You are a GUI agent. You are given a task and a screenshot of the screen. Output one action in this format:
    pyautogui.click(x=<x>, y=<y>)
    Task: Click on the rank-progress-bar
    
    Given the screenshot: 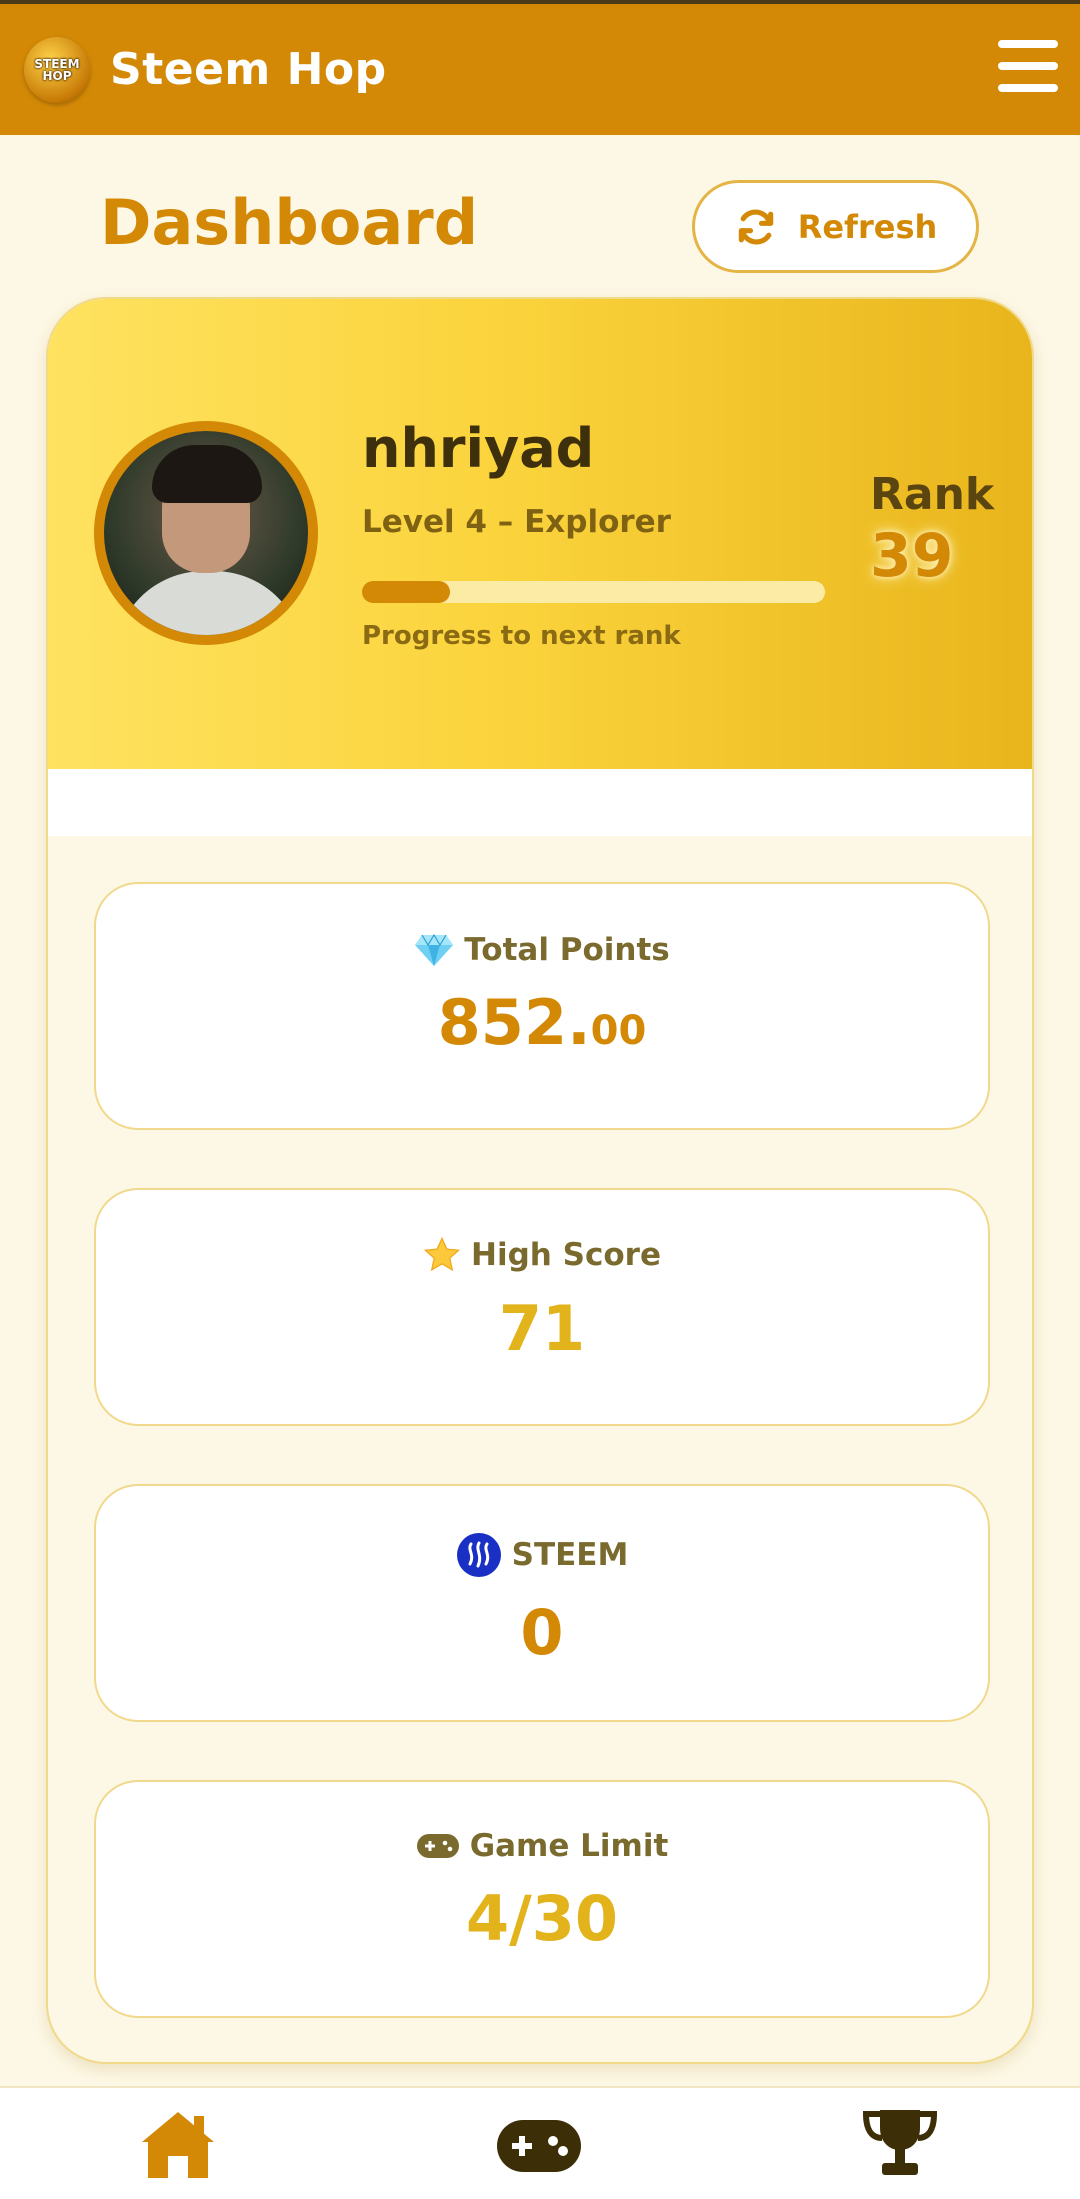 What is the action you would take?
    pyautogui.click(x=593, y=592)
    